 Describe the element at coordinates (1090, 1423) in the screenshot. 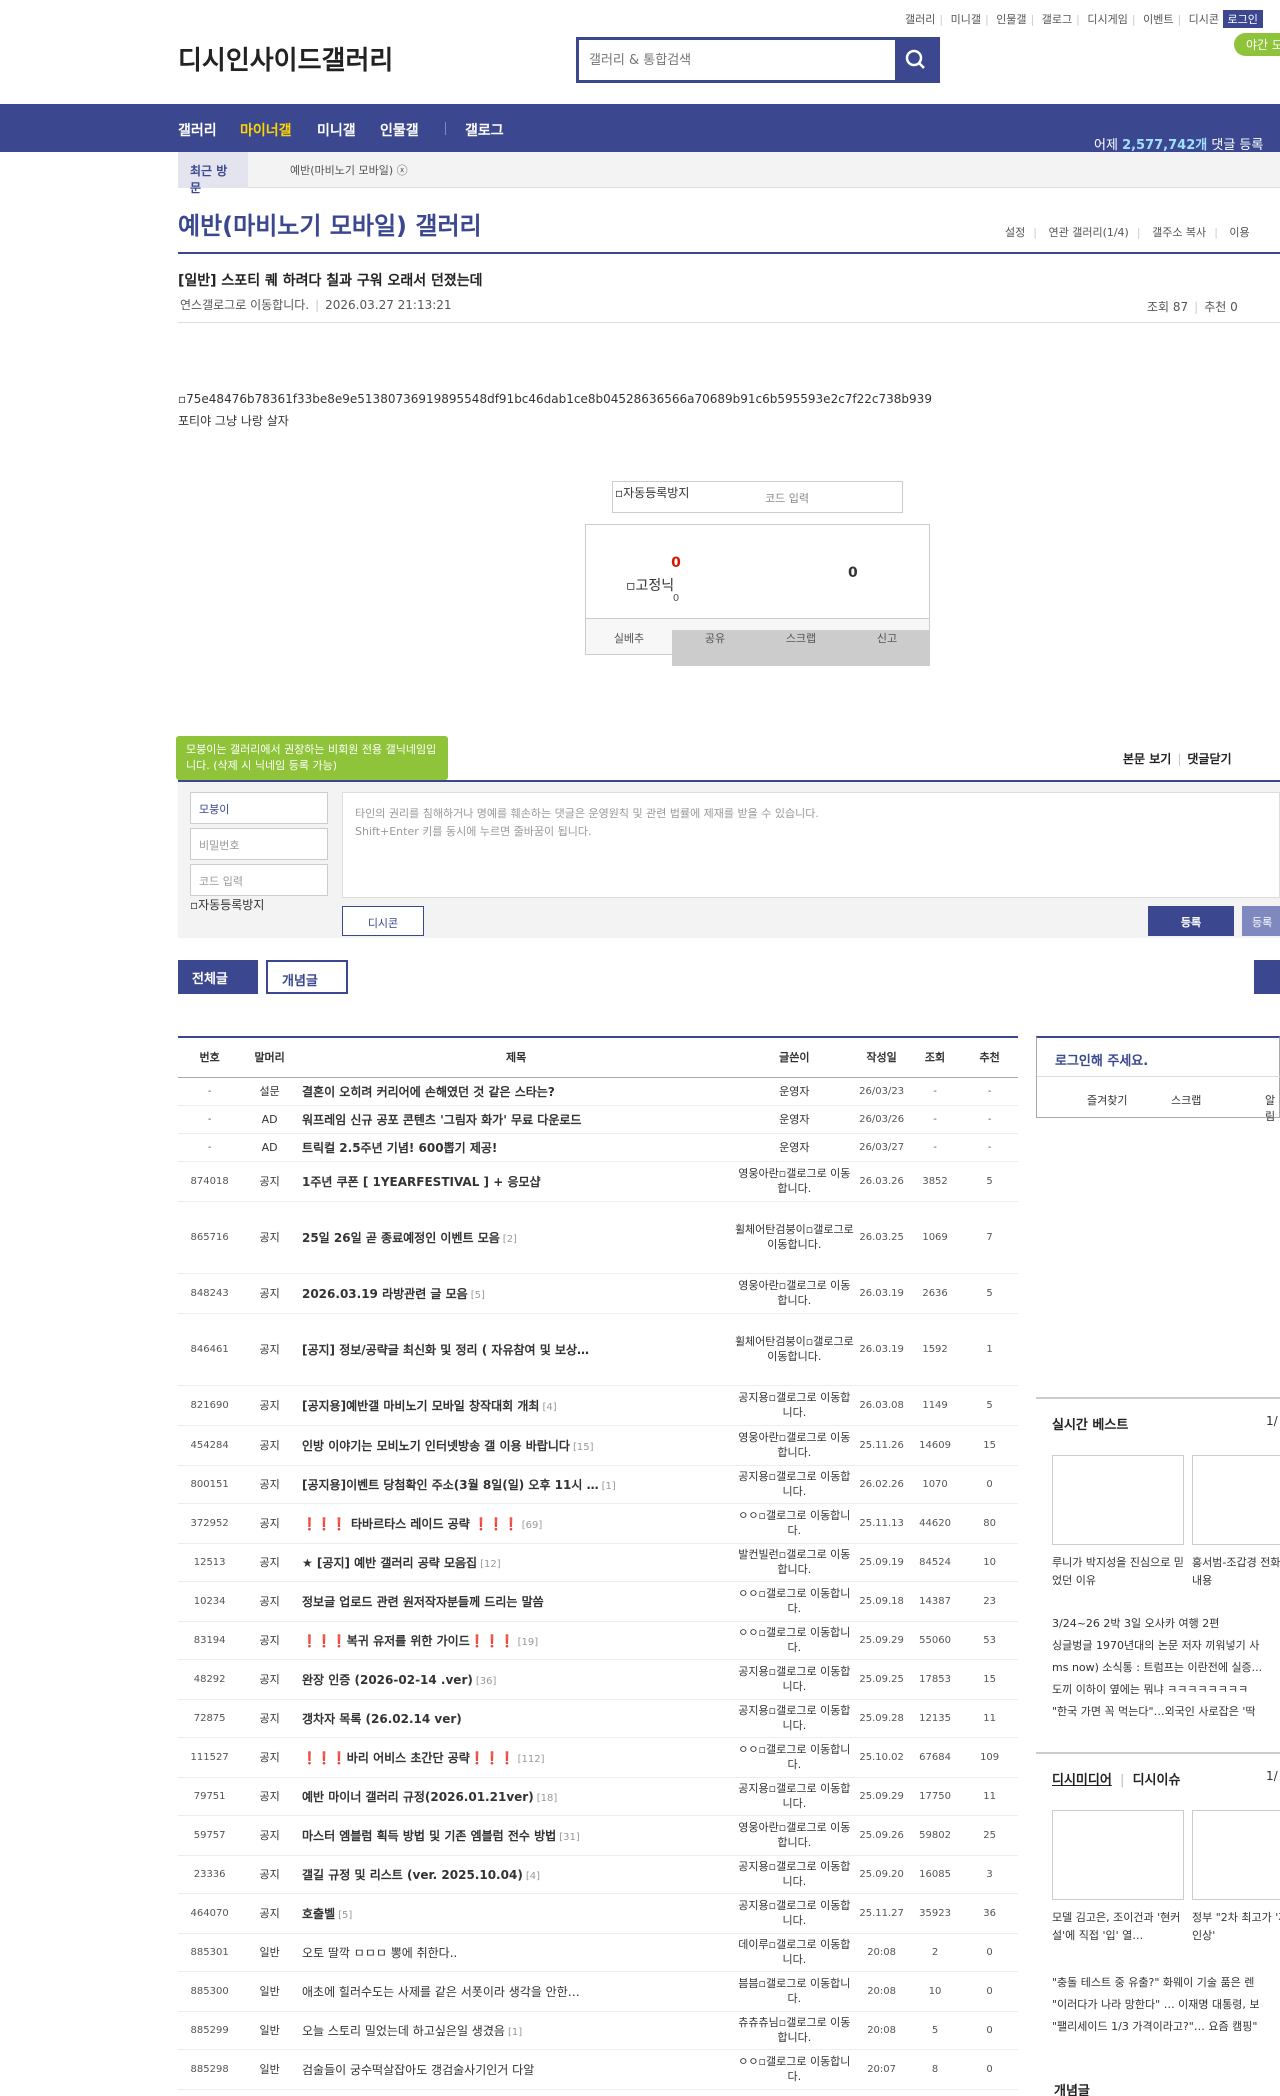

I see `best-title: 실시간 베스트` at that location.